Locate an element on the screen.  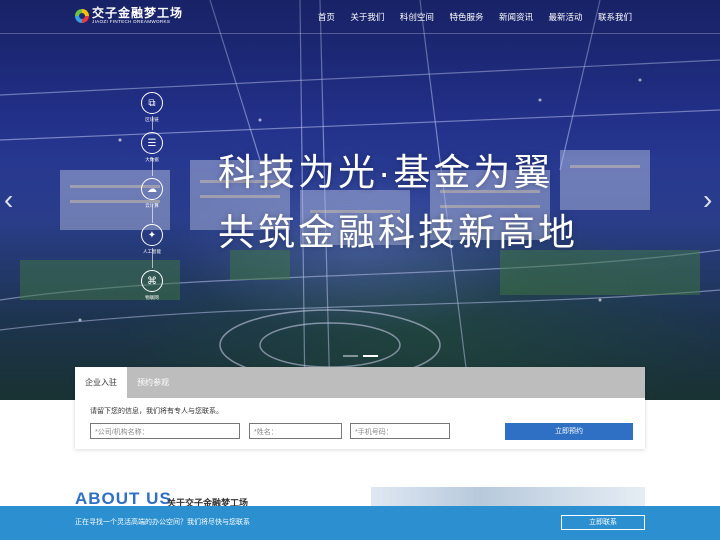
feature-cloud: ☁ 云计算 is located at coordinates (152, 193).